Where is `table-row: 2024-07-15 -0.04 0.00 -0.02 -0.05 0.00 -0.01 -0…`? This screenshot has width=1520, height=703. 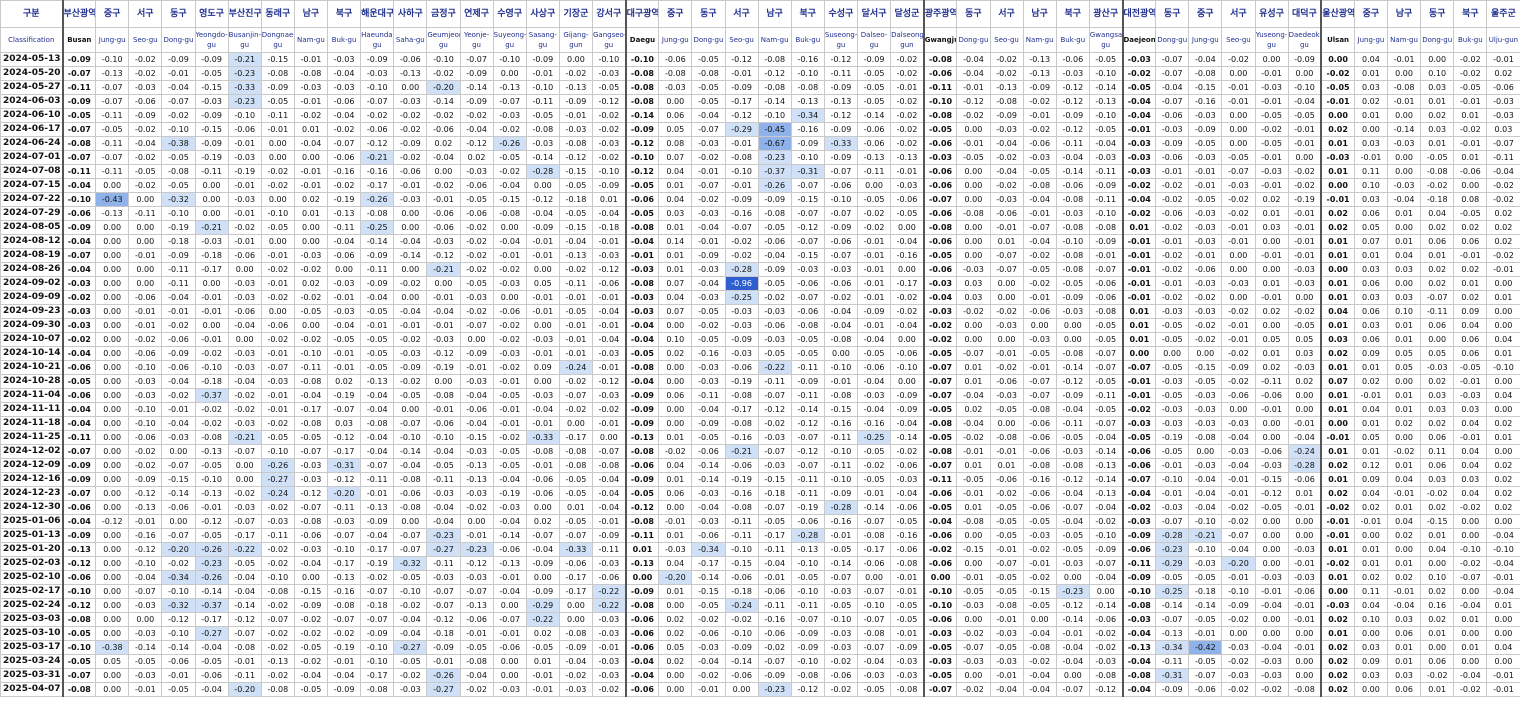 table-row: 2024-07-15 -0.04 0.00 -0.02 -0.05 0.00 -0.01 -0… is located at coordinates (760, 185).